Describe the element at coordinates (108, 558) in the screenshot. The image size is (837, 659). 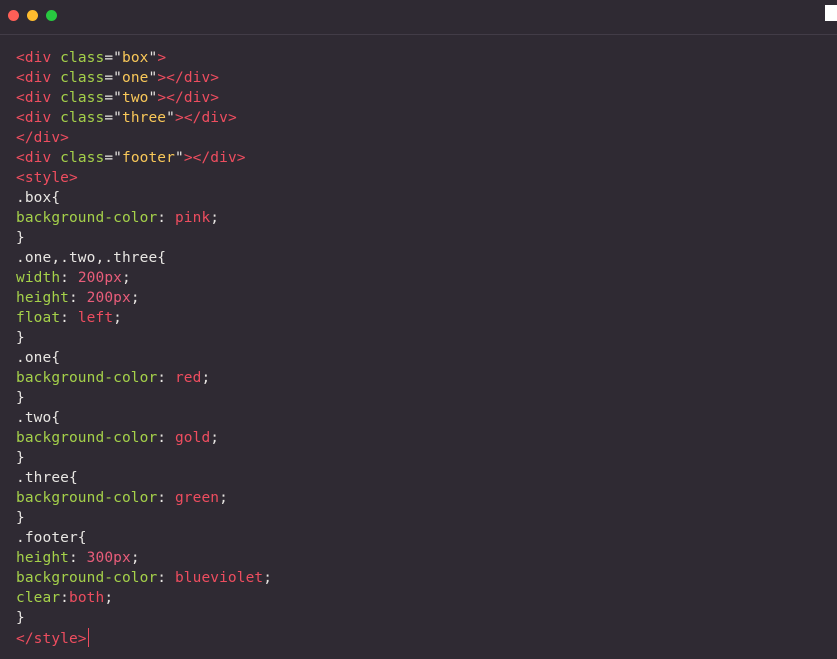
I see `code-token-number: 300px` at that location.